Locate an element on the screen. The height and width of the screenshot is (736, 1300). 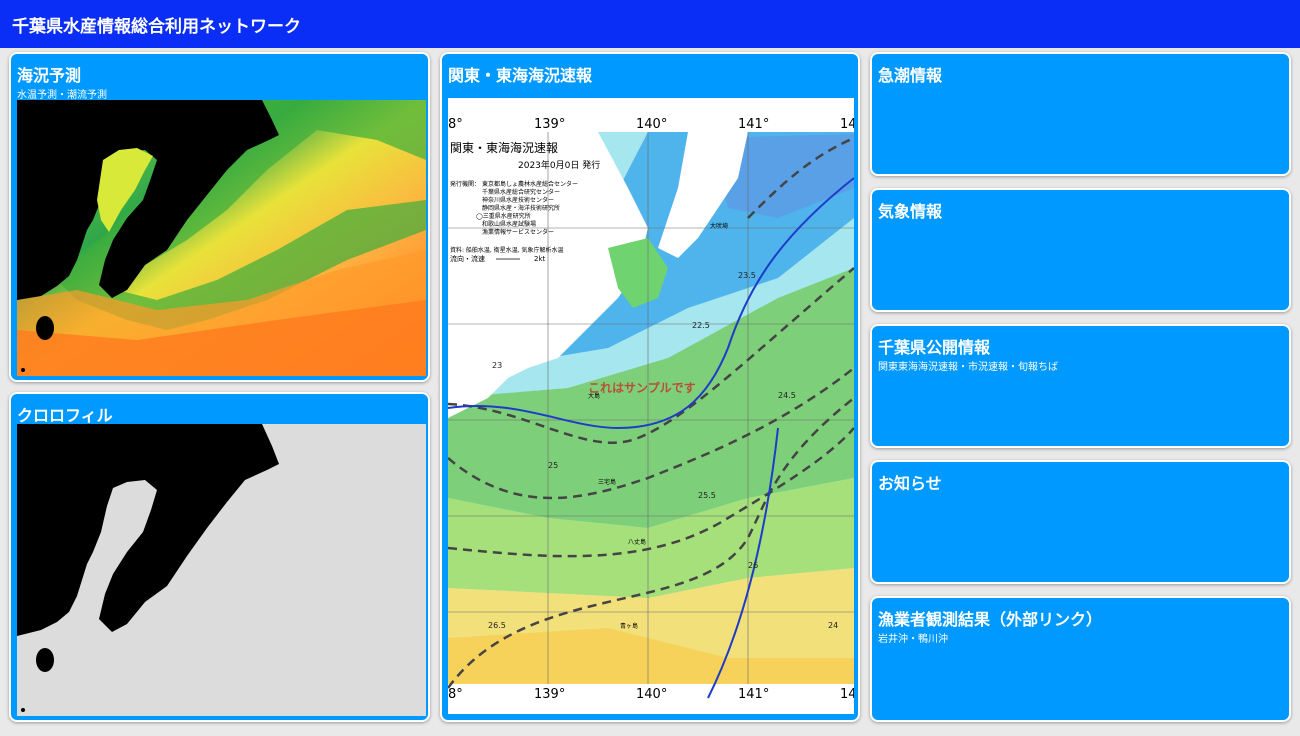
isotherm-label: 25.5 is located at coordinates (707, 495).